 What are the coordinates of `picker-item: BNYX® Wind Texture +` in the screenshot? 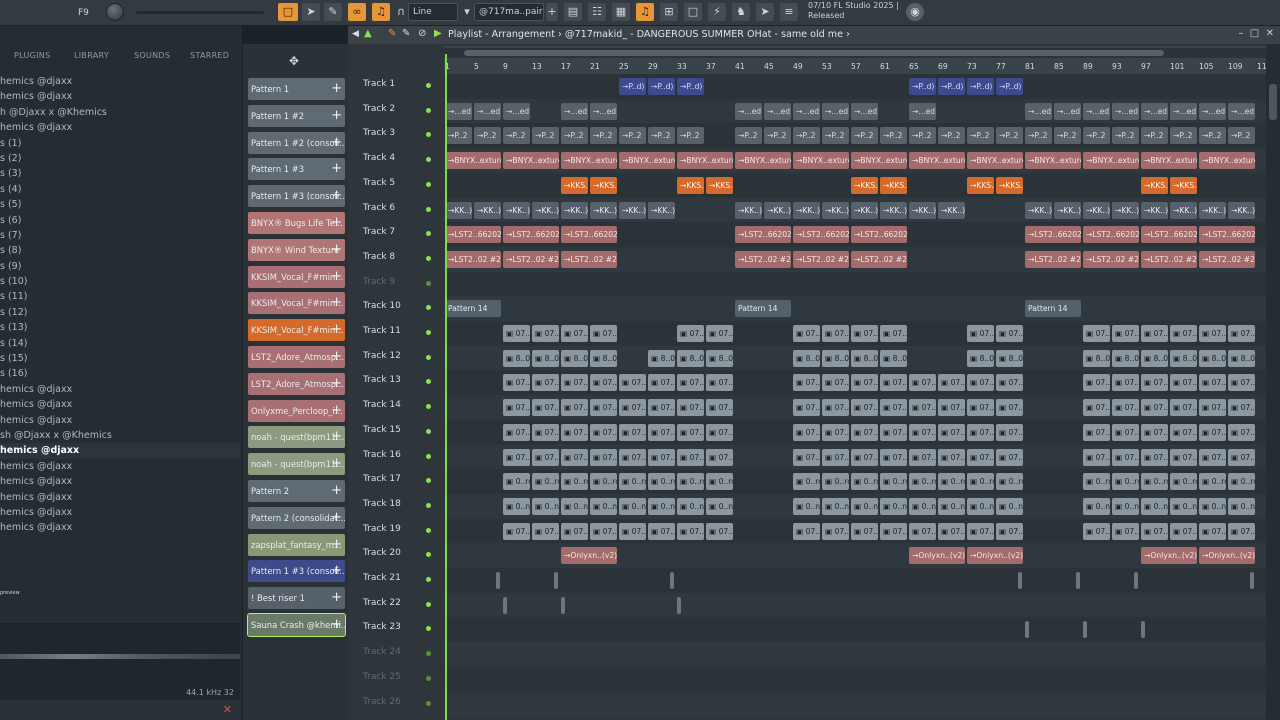 It's located at (296, 249).